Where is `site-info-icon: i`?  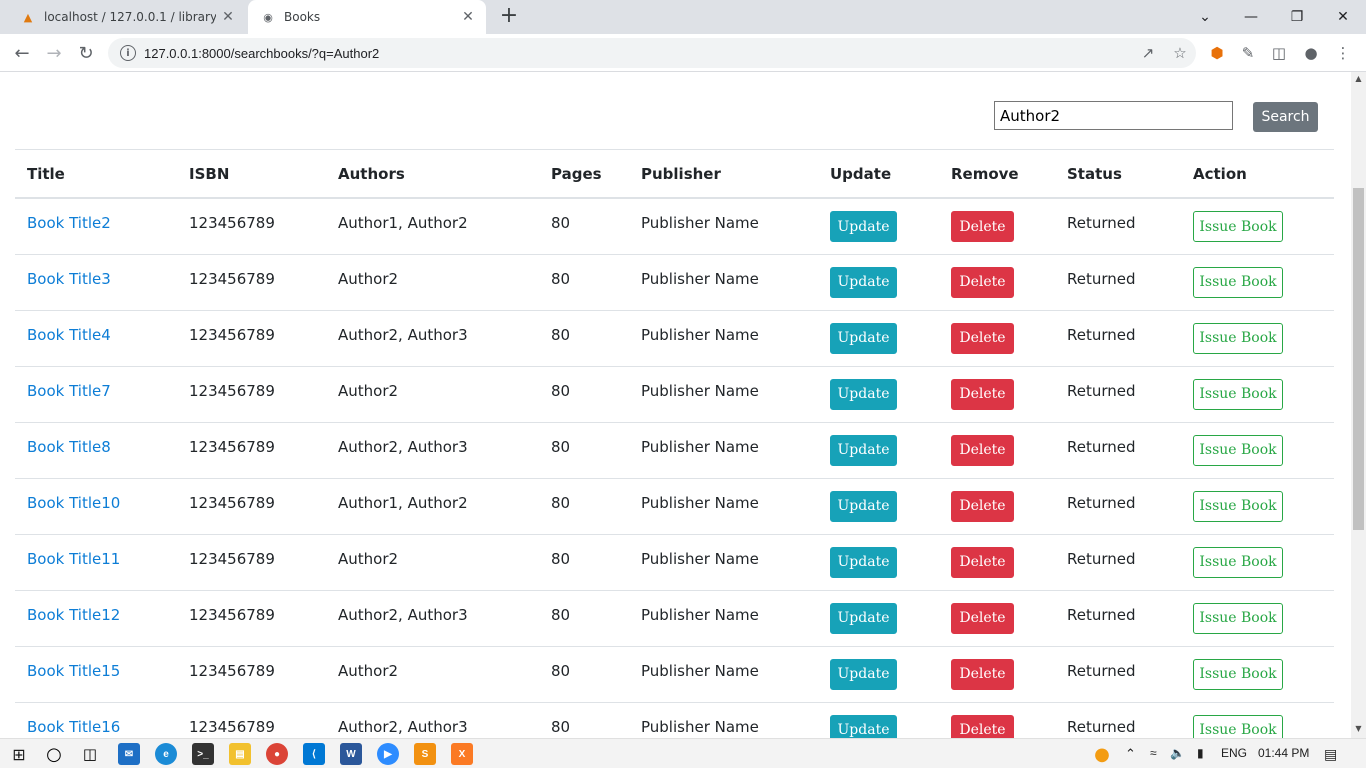 site-info-icon: i is located at coordinates (128, 53).